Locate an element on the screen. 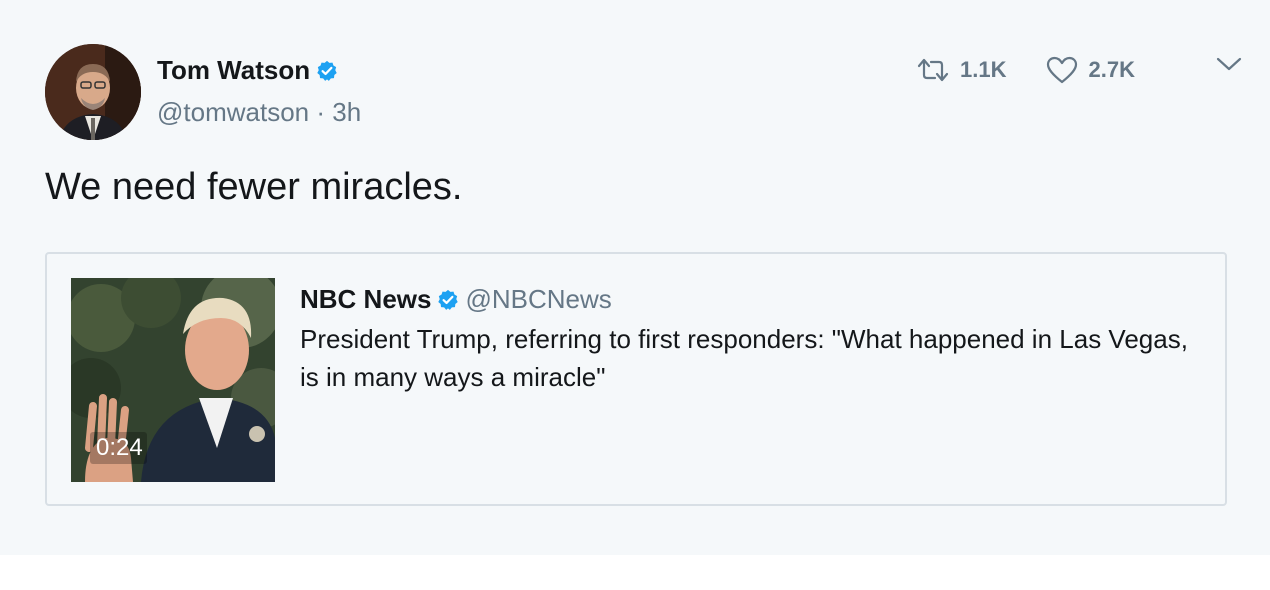  like-count: 2.7K is located at coordinates (1111, 69).